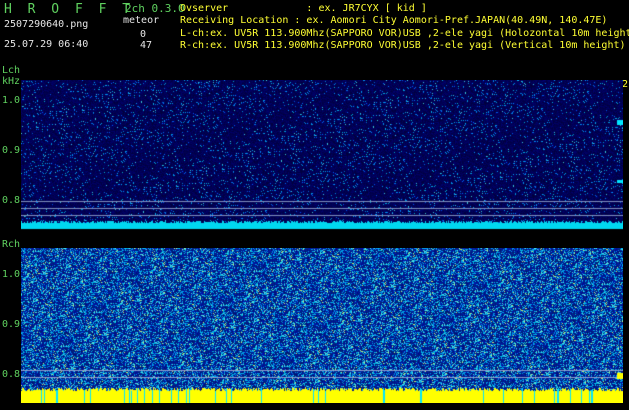 This screenshot has width=629, height=410. Describe the element at coordinates (11, 324) in the screenshot. I see `rch-ytick-2: 0.9` at that location.